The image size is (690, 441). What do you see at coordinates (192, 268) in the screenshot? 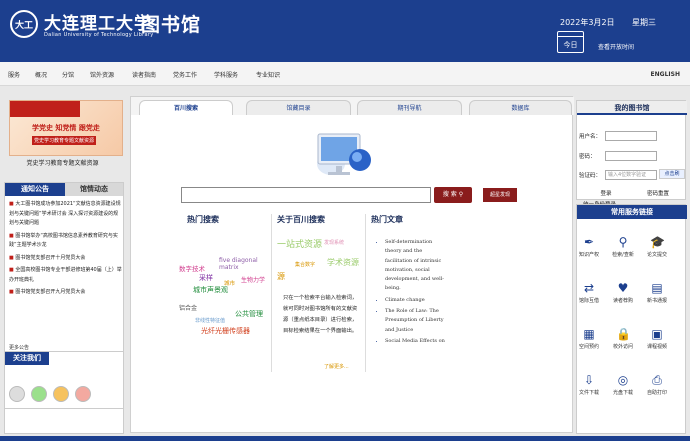
I see `cloud-term: 数字技术` at bounding box center [192, 268].